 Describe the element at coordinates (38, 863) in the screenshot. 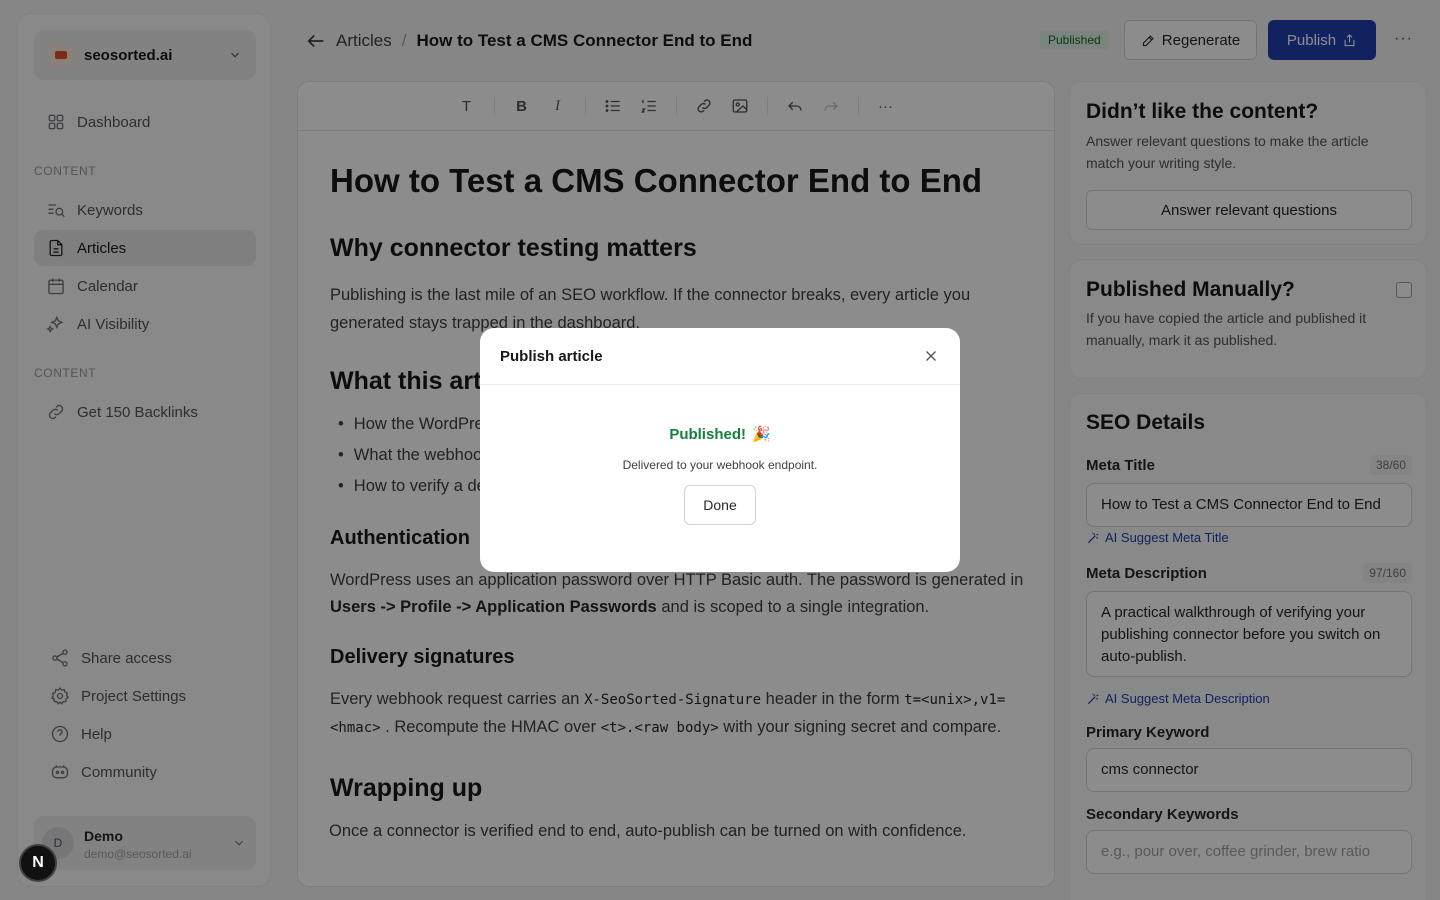

I see `dev-tools-badge: N` at that location.